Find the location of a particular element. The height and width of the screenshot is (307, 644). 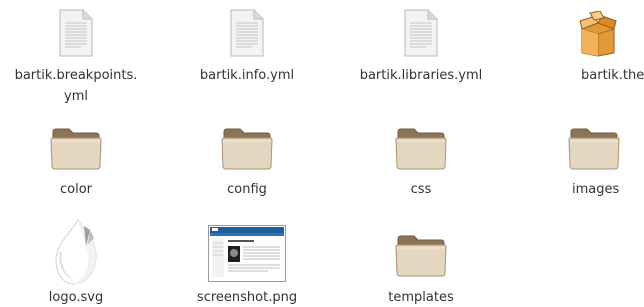

file-item-logo-svg: logo.svg is located at coordinates (76, 261).